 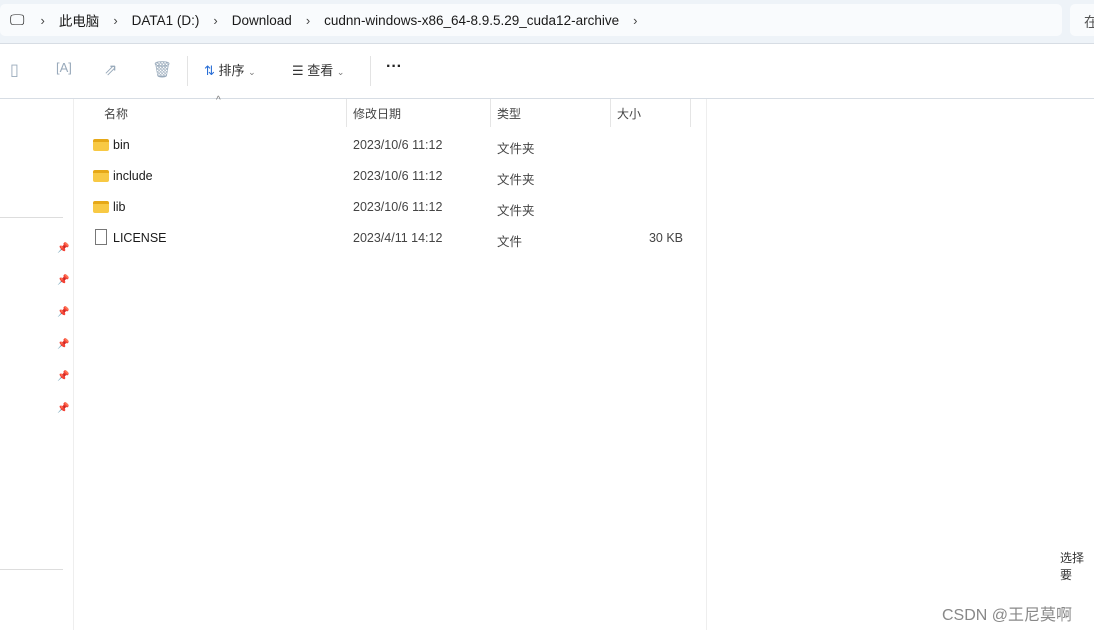 I want to click on column-label: 类型, so click(x=509, y=114).